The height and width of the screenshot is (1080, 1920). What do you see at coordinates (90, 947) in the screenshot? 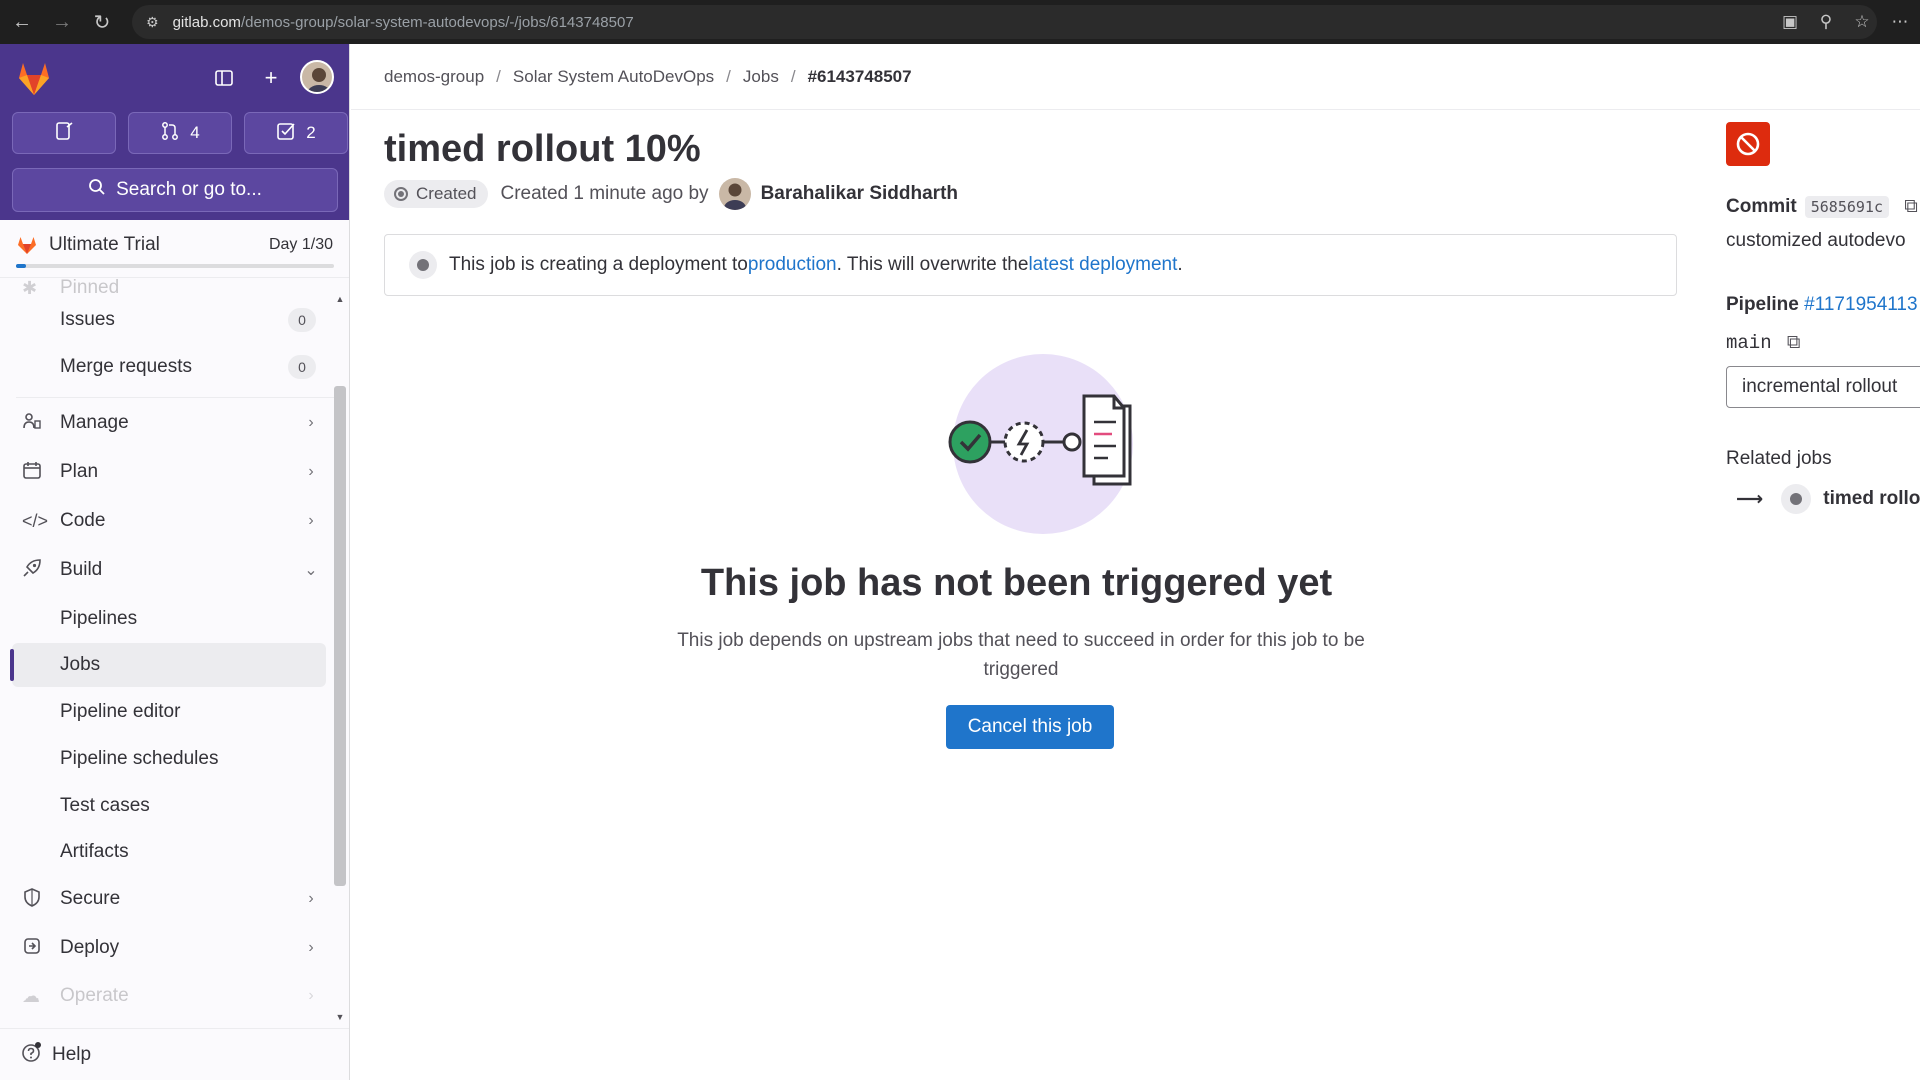
I see `sidebar-item-label: Deploy` at bounding box center [90, 947].